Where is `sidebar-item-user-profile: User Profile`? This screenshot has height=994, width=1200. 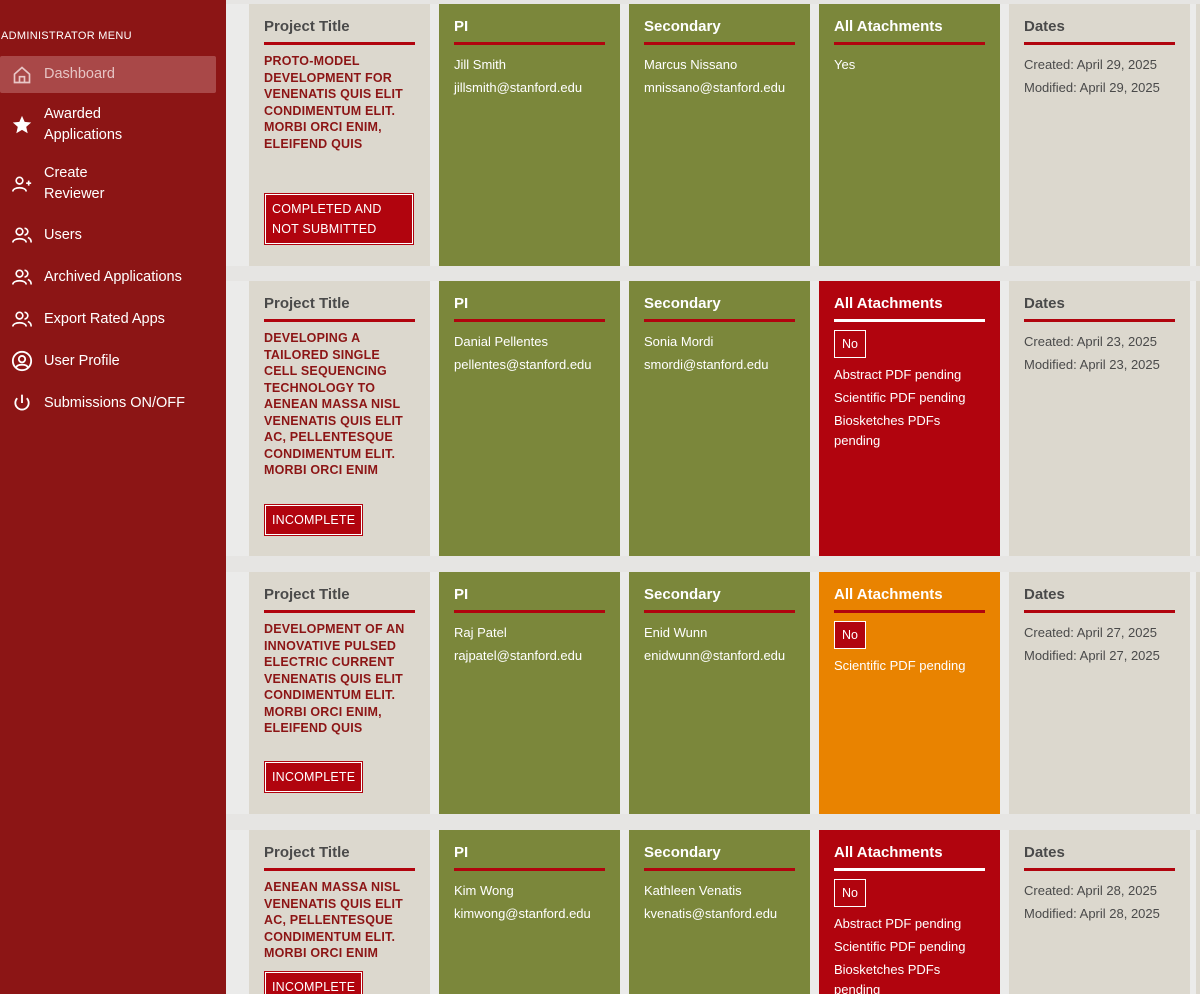
sidebar-item-user-profile: User Profile is located at coordinates (108, 361).